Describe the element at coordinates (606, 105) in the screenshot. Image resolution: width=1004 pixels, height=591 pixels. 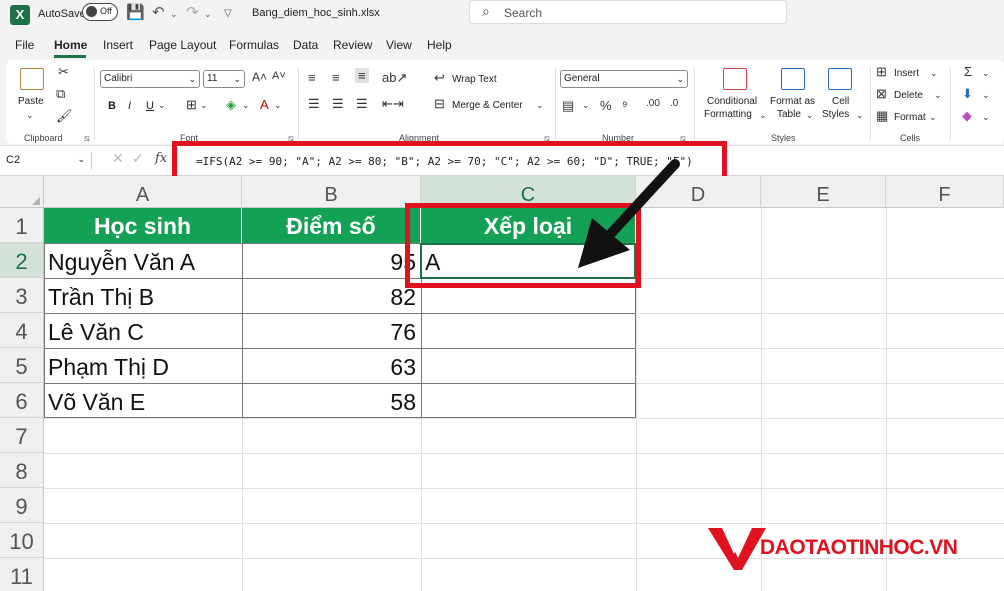
I see `percent-style-icon: %` at that location.